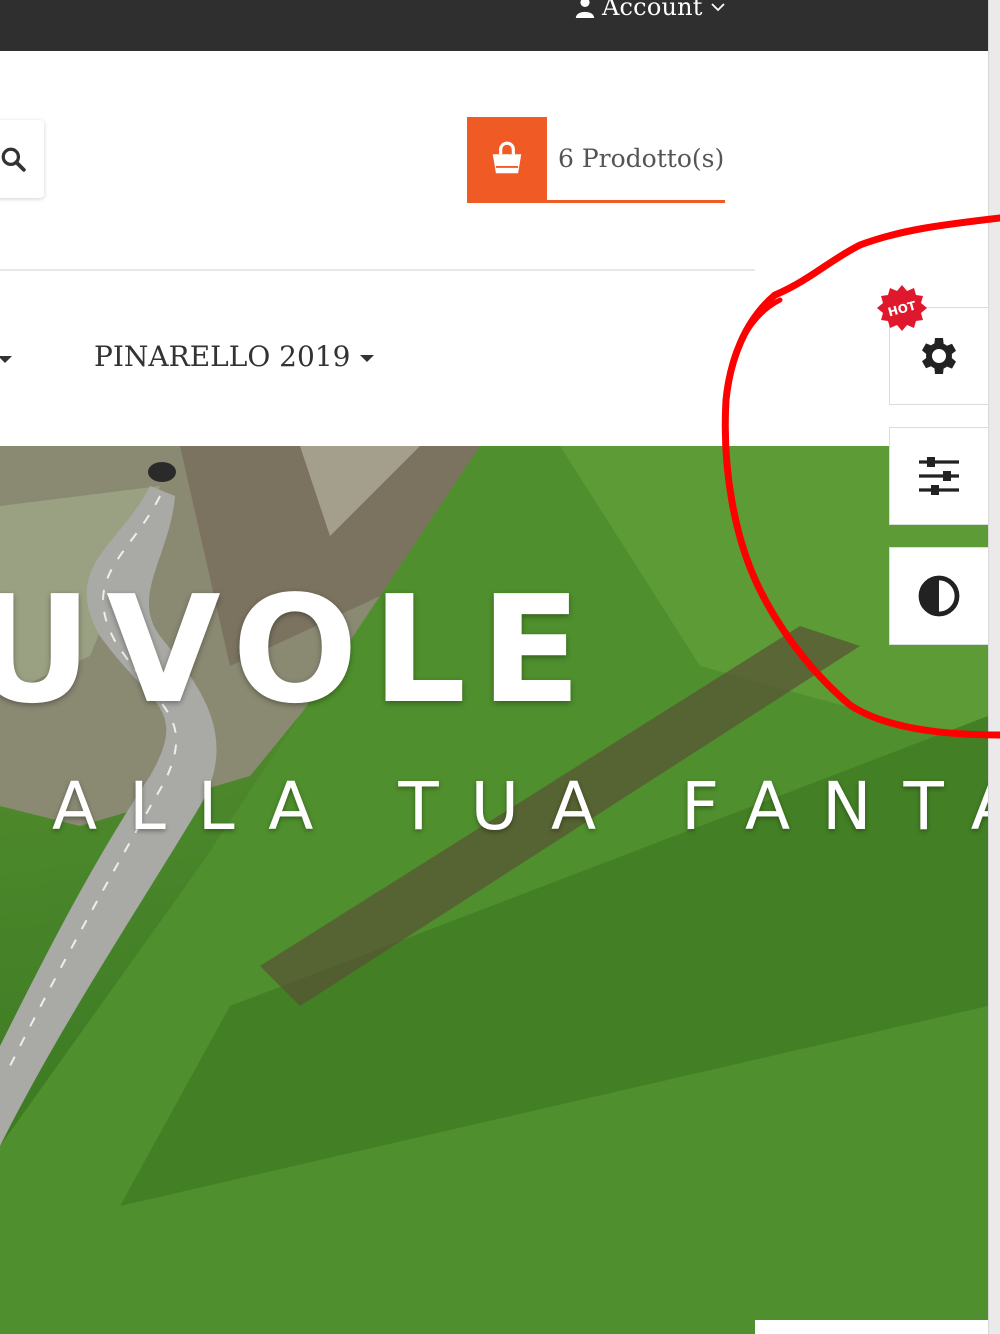 The image size is (1000, 1334). I want to click on hero-title: UVOLE, so click(298, 650).